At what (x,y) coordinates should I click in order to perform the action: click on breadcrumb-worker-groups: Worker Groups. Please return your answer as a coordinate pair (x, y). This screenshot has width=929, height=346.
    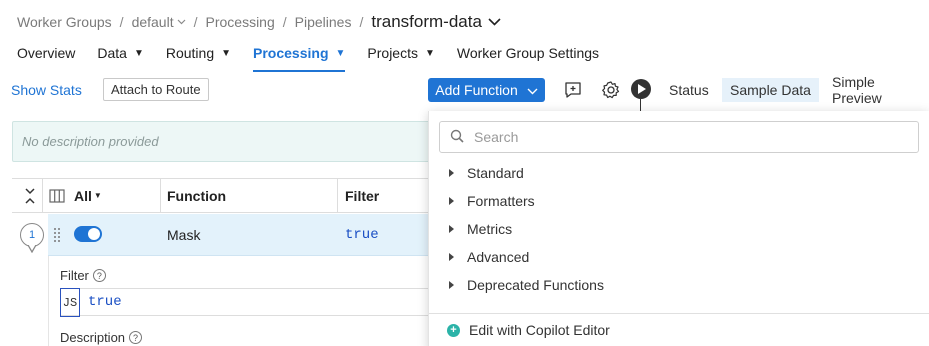
    Looking at the image, I should click on (64, 22).